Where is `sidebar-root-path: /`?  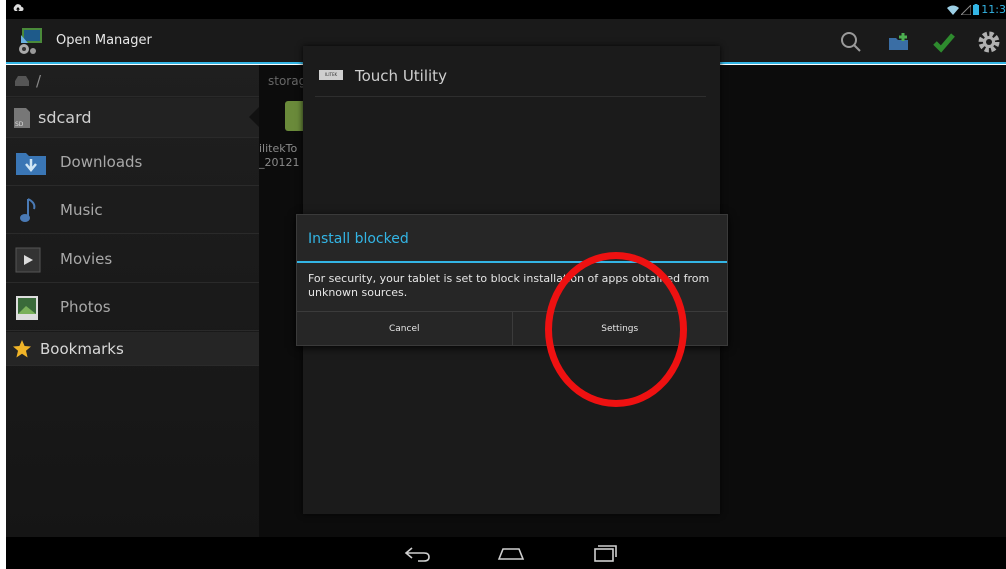
sidebar-root-path: / is located at coordinates (132, 81).